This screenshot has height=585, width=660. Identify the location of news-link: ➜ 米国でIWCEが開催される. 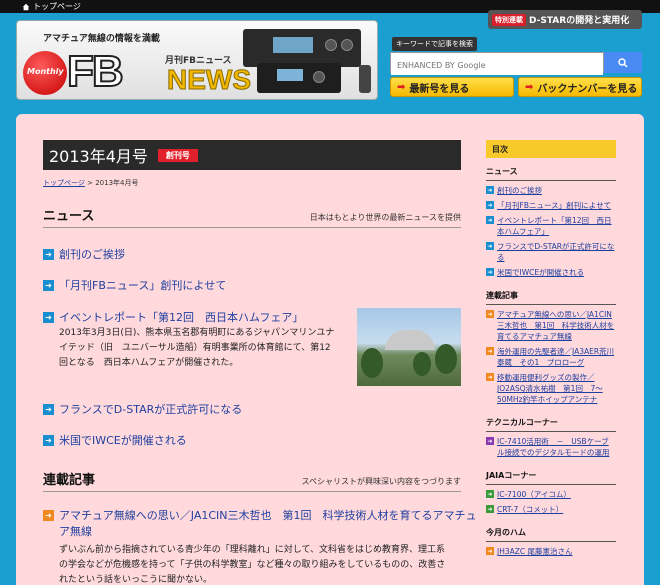
(115, 440).